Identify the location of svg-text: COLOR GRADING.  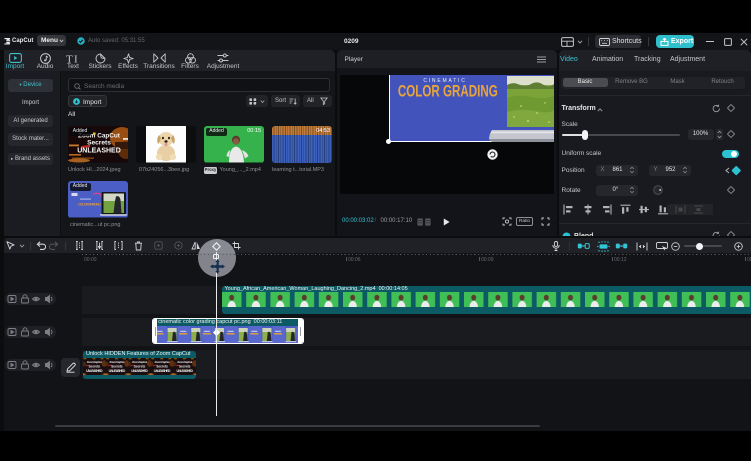
(89, 205).